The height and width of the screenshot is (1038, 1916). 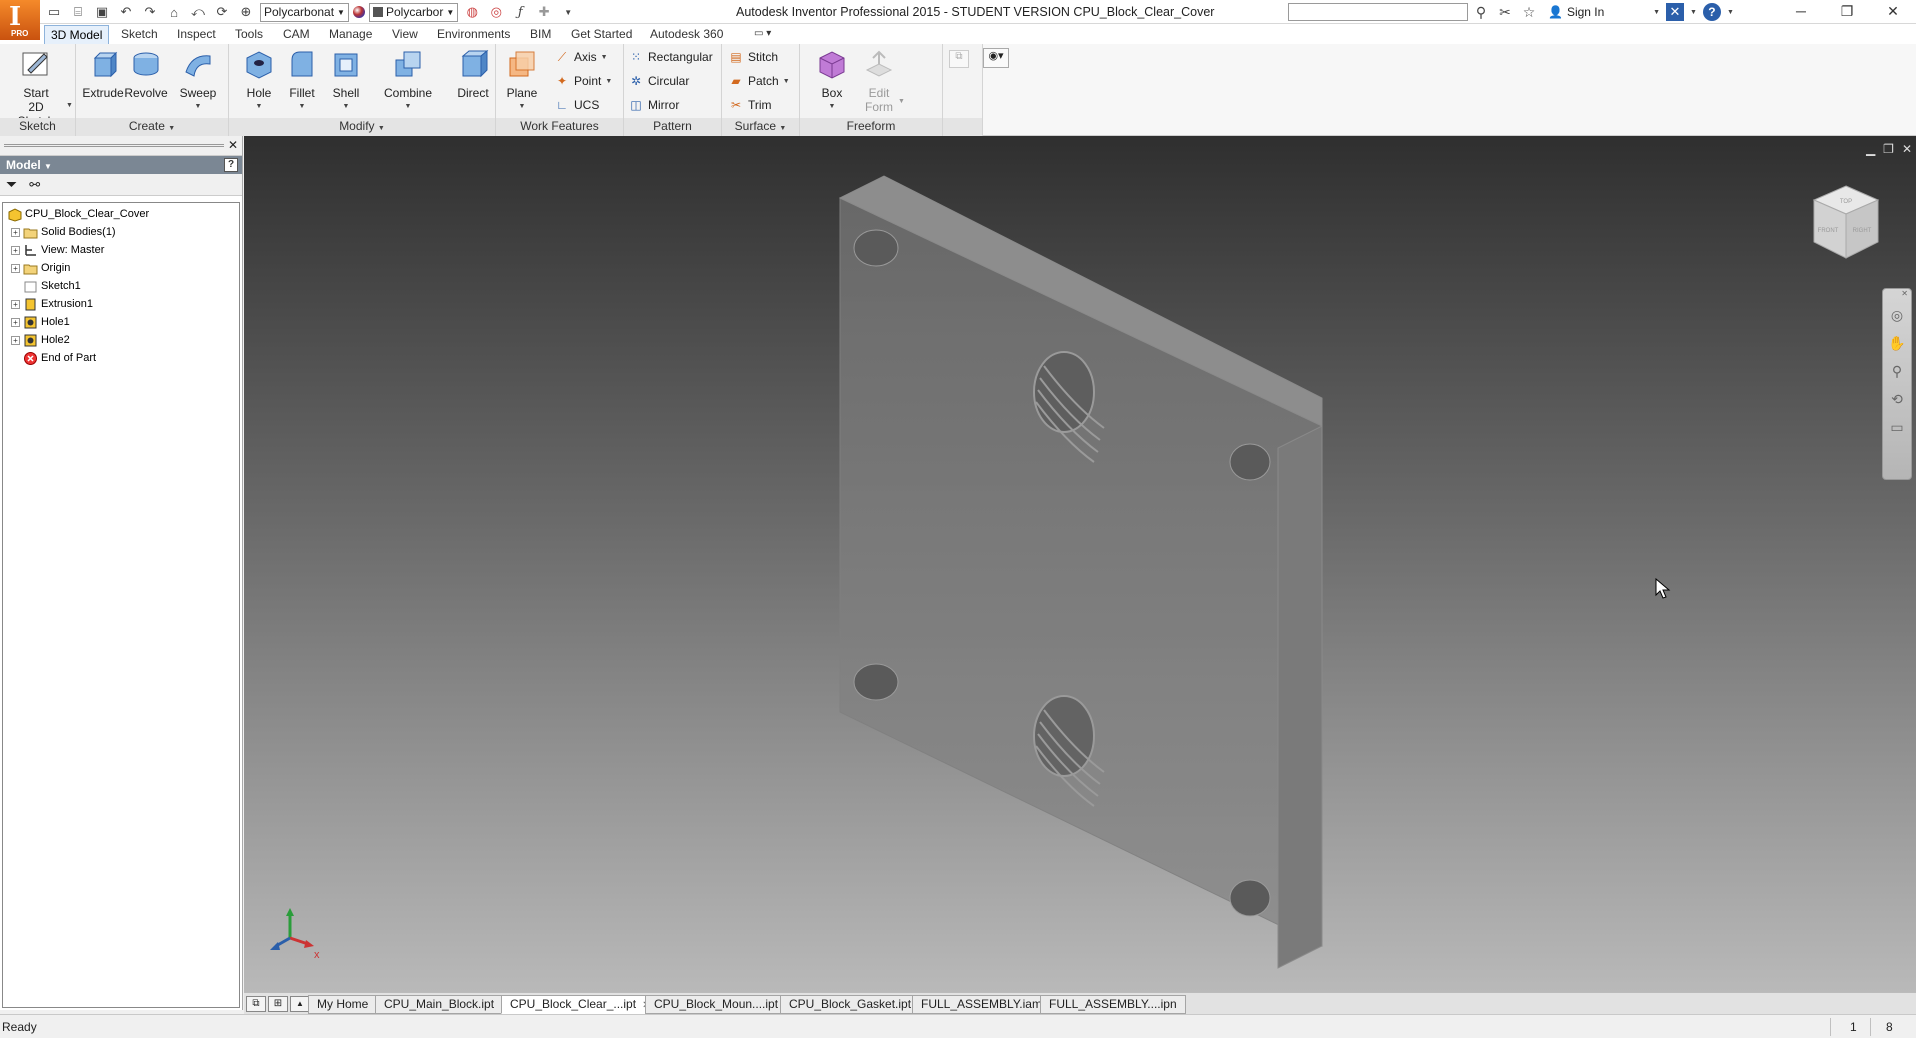 What do you see at coordinates (653, 105) in the screenshot?
I see `mirror-button: ◫ Mirror` at bounding box center [653, 105].